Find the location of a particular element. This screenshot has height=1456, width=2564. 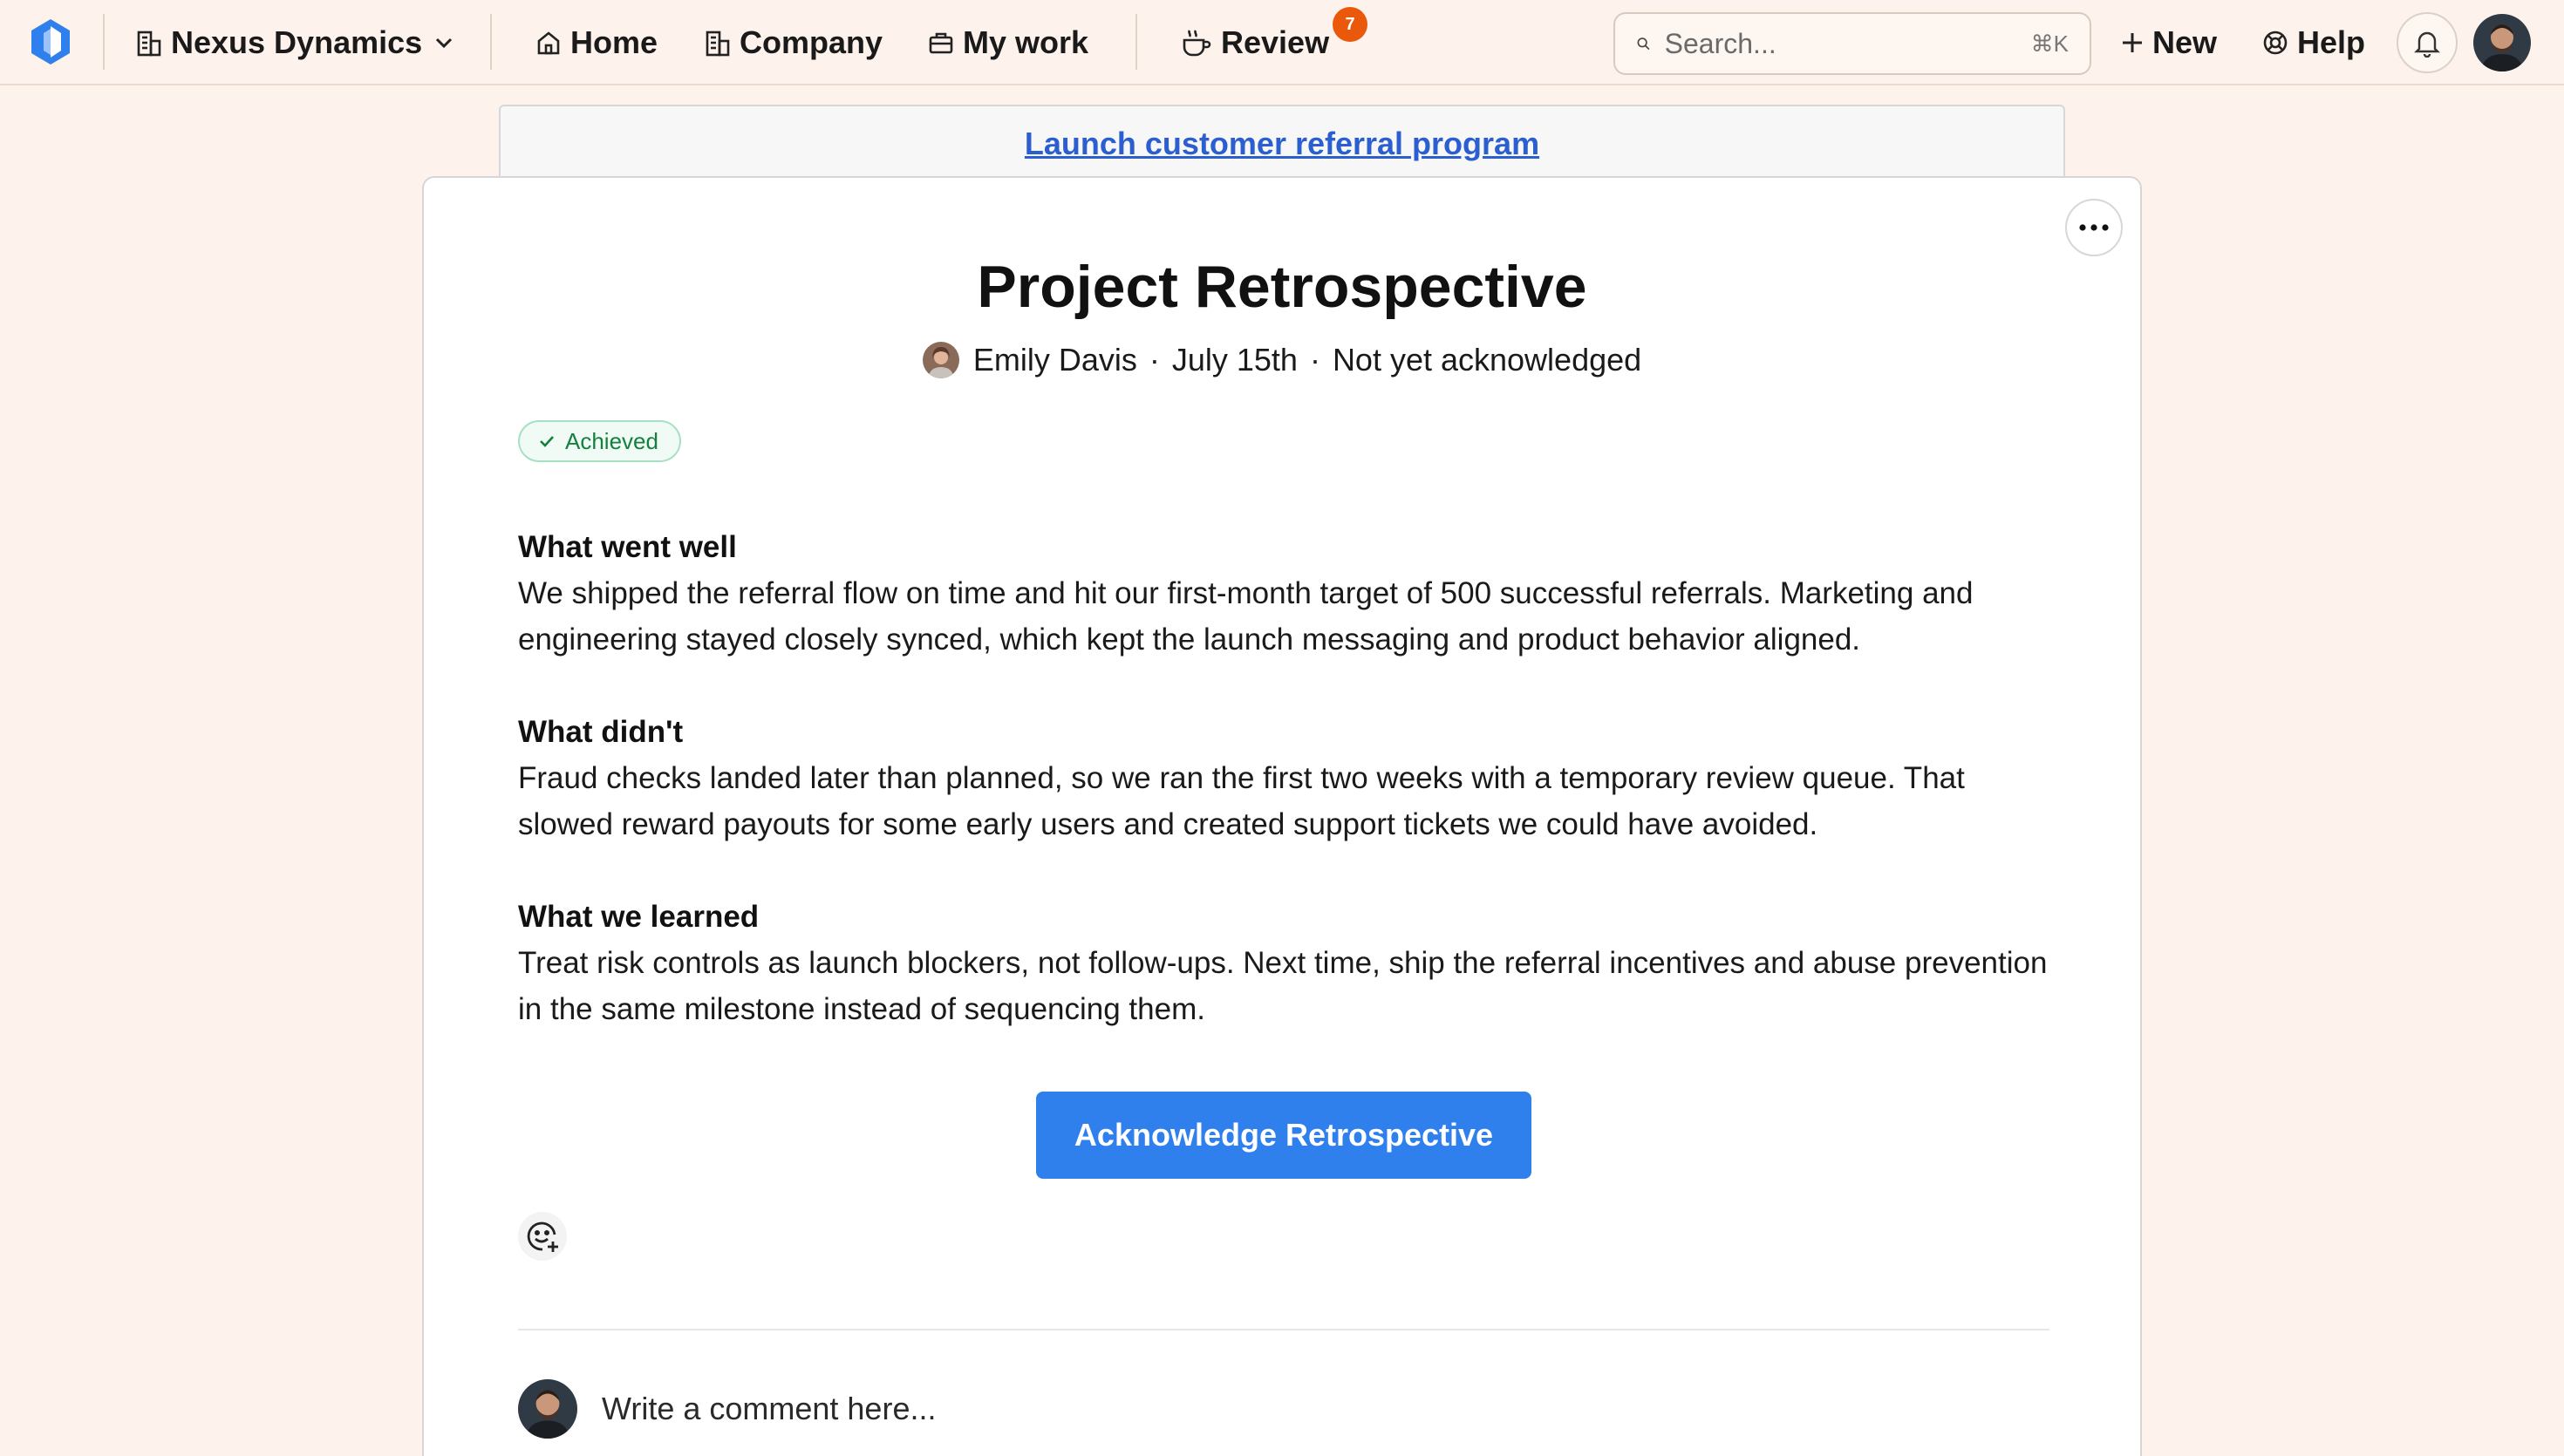

lifebuoy-icon is located at coordinates (2275, 43).